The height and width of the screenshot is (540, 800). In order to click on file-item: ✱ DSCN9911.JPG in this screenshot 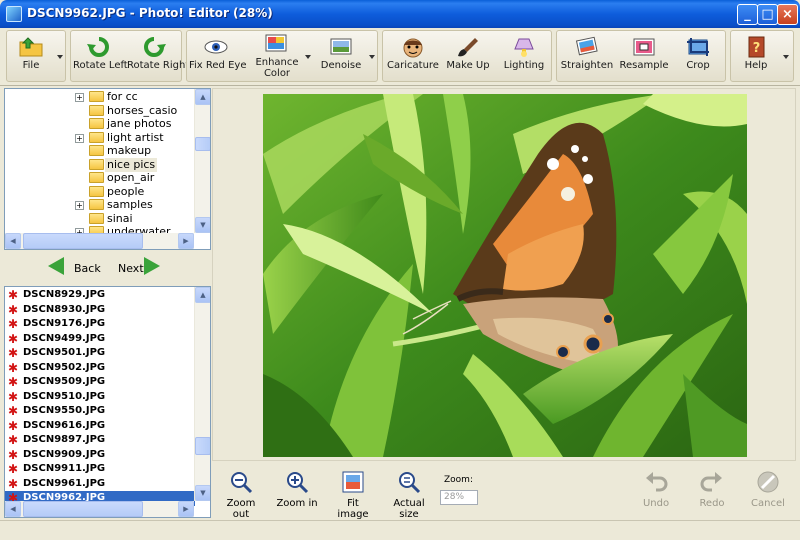, I will do `click(100, 469)`.